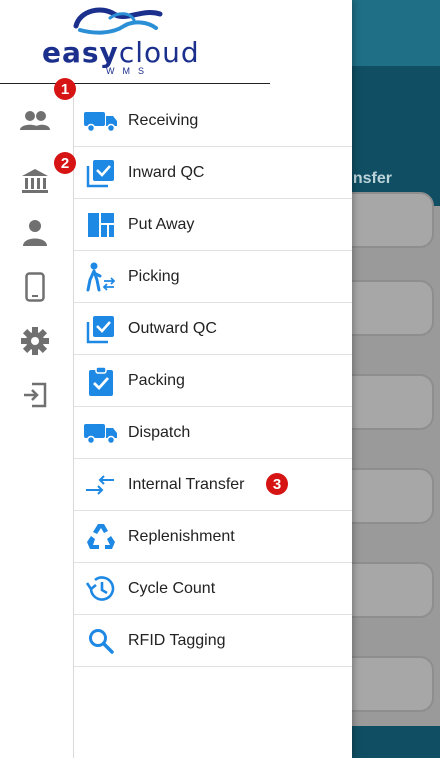 The image size is (440, 758). Describe the element at coordinates (213, 121) in the screenshot. I see `menu-item-receiving: Receiving` at that location.